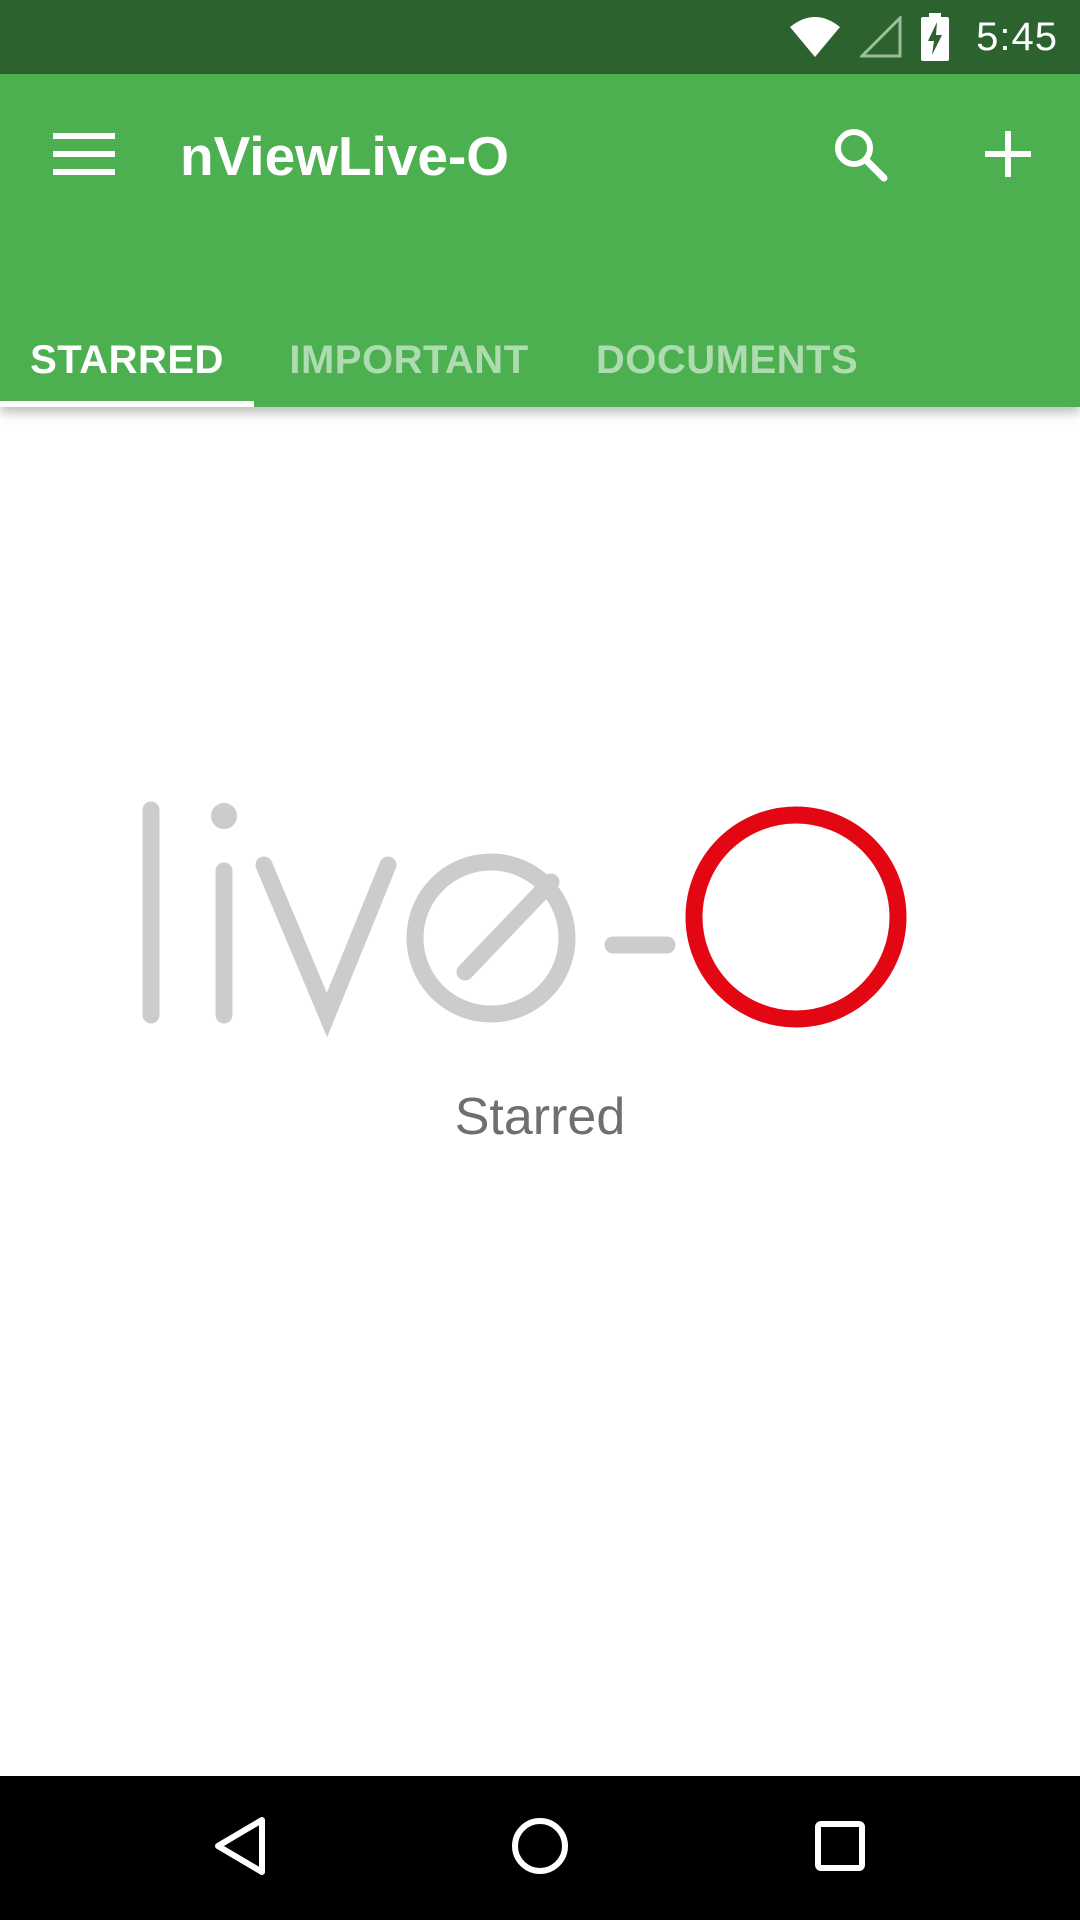 Image resolution: width=1080 pixels, height=1920 pixels. What do you see at coordinates (540, 1117) in the screenshot?
I see `empty-state-label: Starred` at bounding box center [540, 1117].